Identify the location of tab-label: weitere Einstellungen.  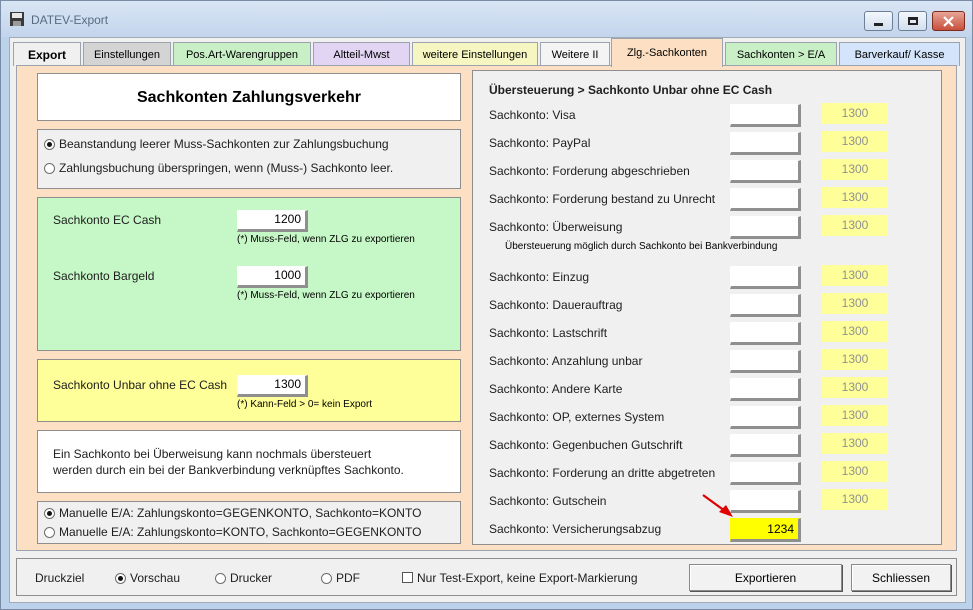
(475, 54).